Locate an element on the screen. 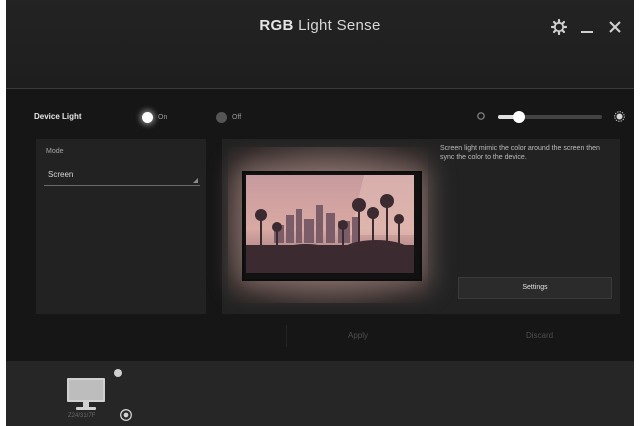  radio-on-dot is located at coordinates (147, 117).